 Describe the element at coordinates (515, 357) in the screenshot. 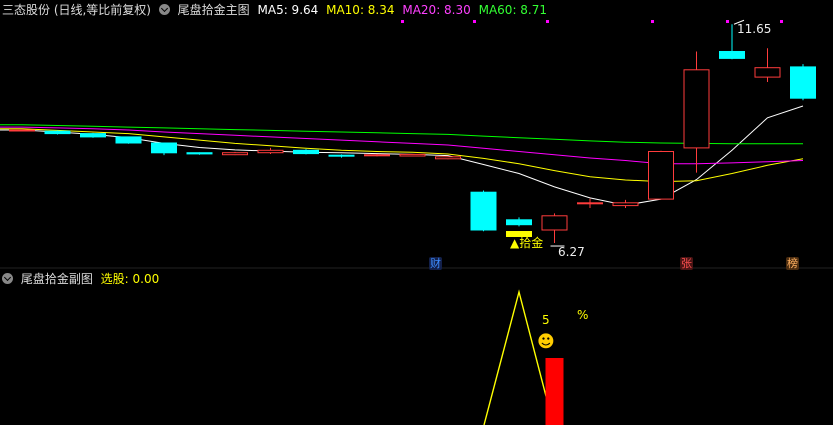

I see `sub-signal-line` at that location.